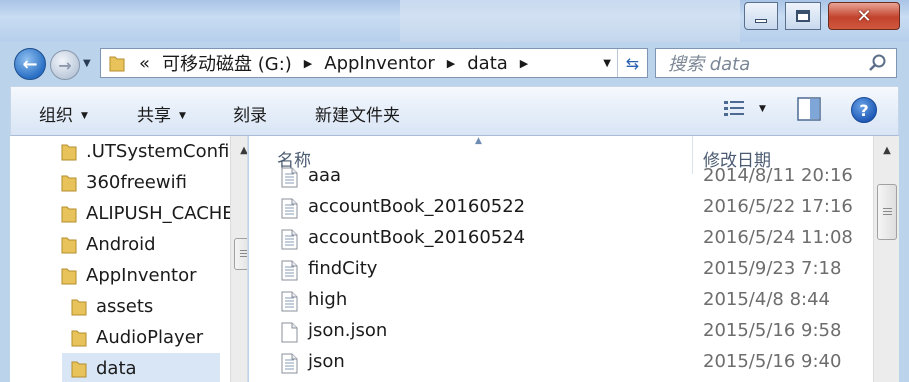 Image resolution: width=909 pixels, height=382 pixels. What do you see at coordinates (561, 332) in the screenshot?
I see `file-row: json.json 2015/5/16 9:58` at bounding box center [561, 332].